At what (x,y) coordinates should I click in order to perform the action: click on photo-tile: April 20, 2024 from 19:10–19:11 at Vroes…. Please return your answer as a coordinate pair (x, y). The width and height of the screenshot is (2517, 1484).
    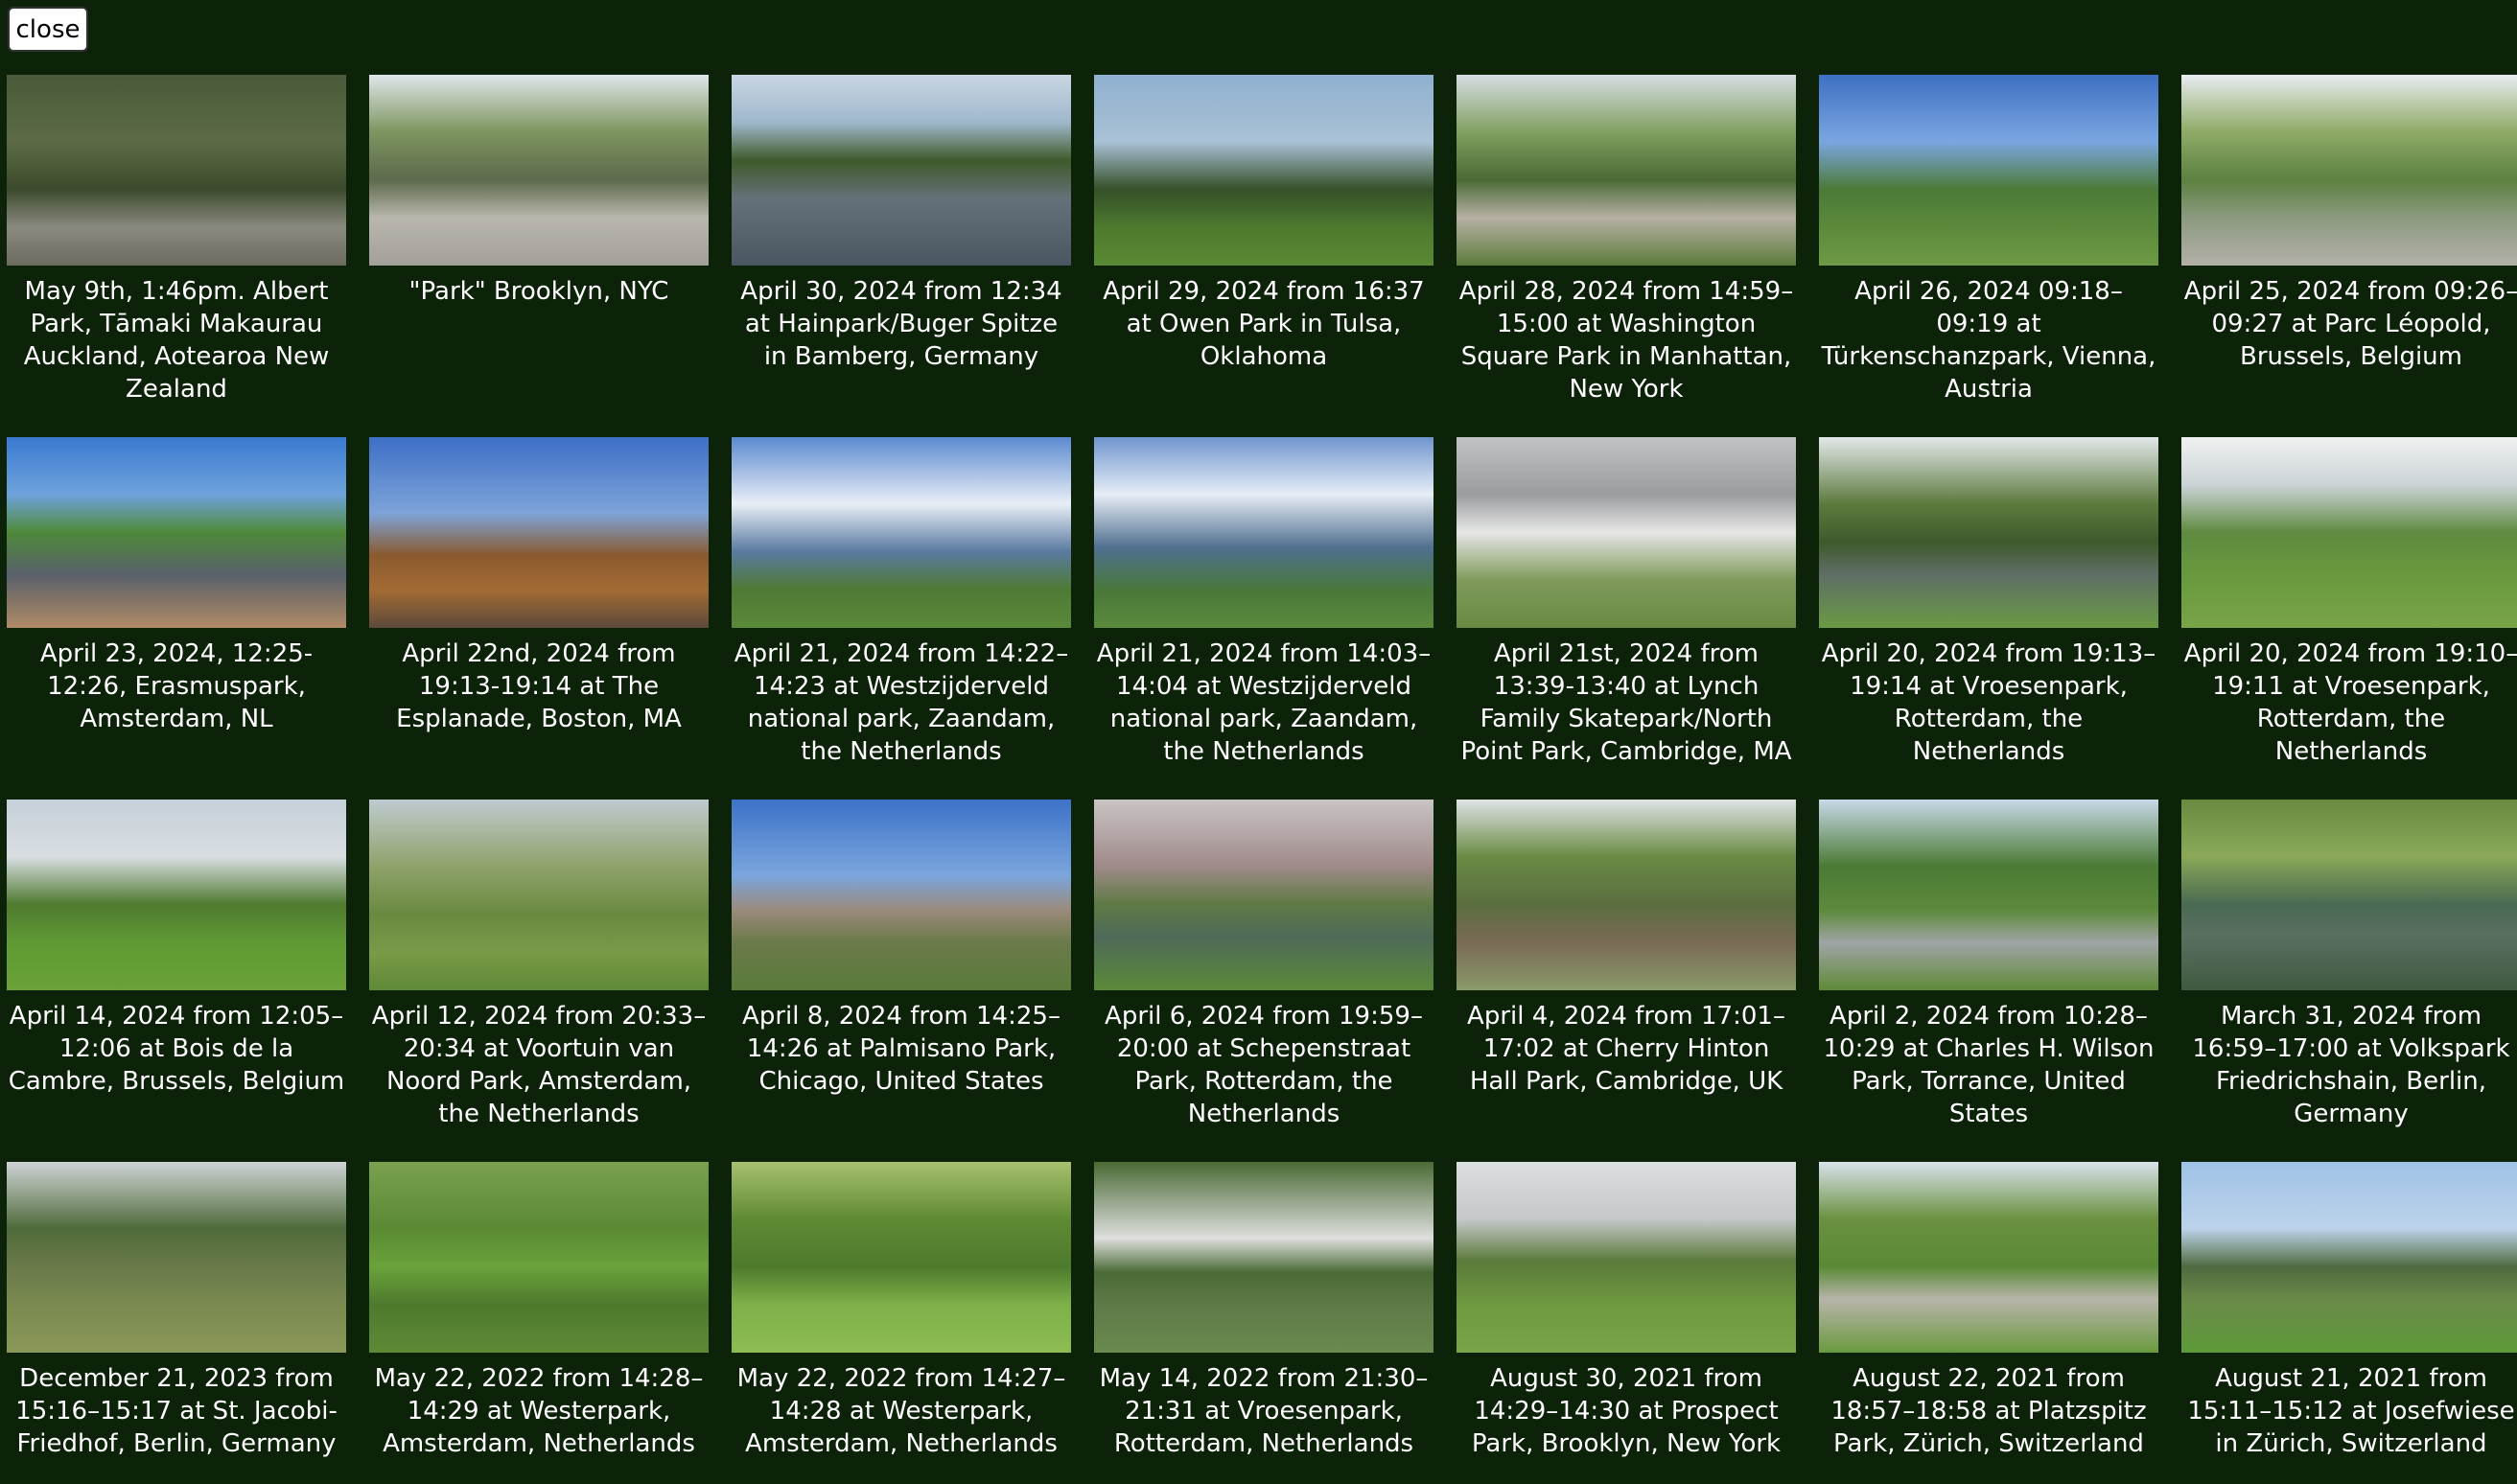
    Looking at the image, I should click on (2349, 619).